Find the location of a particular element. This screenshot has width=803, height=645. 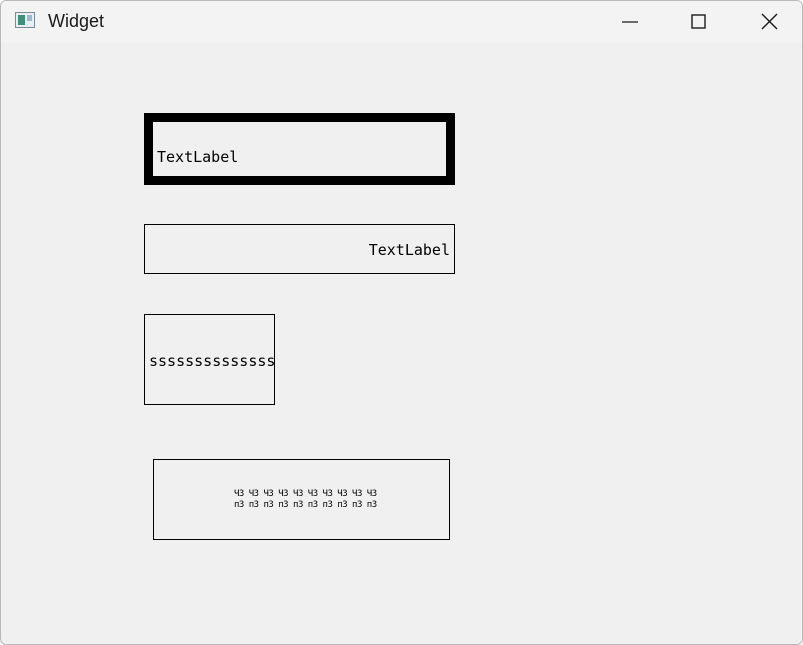

close-icon is located at coordinates (769, 21).